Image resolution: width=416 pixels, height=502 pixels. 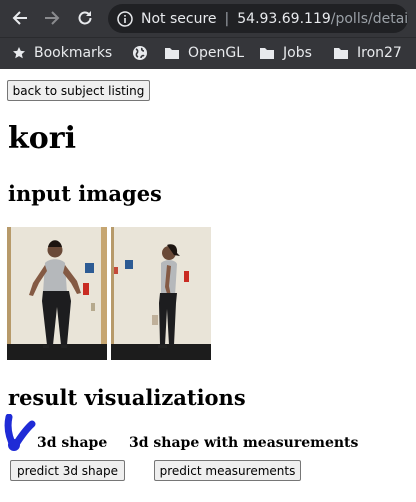 I want to click on input-images-heading: input images, so click(x=85, y=193).